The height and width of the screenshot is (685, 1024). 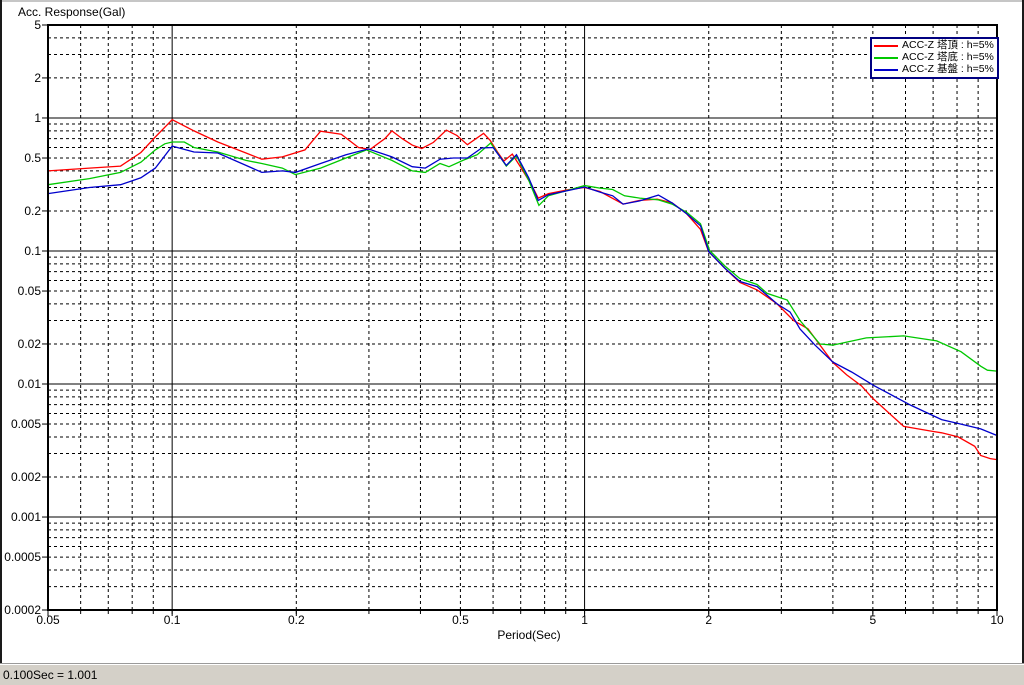 What do you see at coordinates (512, 1) in the screenshot?
I see `window-border-top` at bounding box center [512, 1].